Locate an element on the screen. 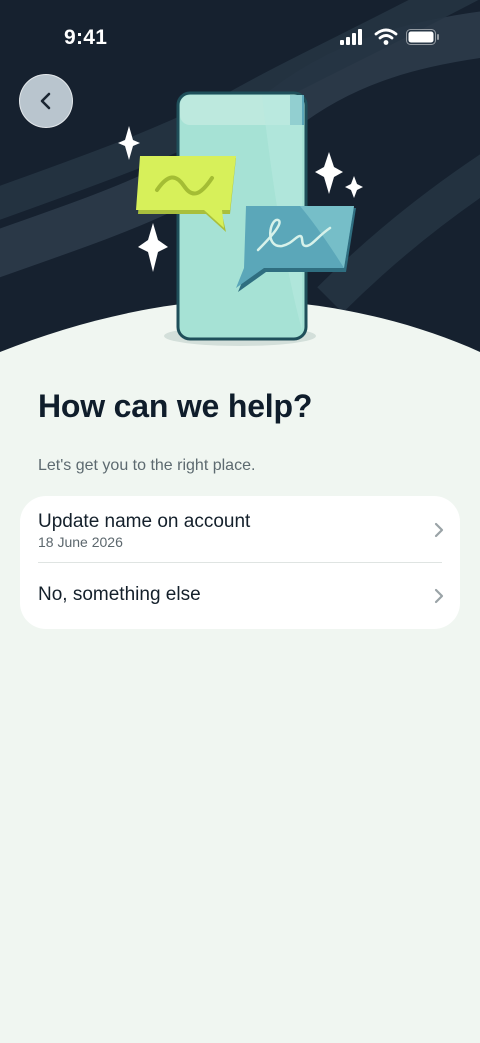 The height and width of the screenshot is (1043, 480). page-subtitle: Let's get you to the right place. is located at coordinates (147, 465).